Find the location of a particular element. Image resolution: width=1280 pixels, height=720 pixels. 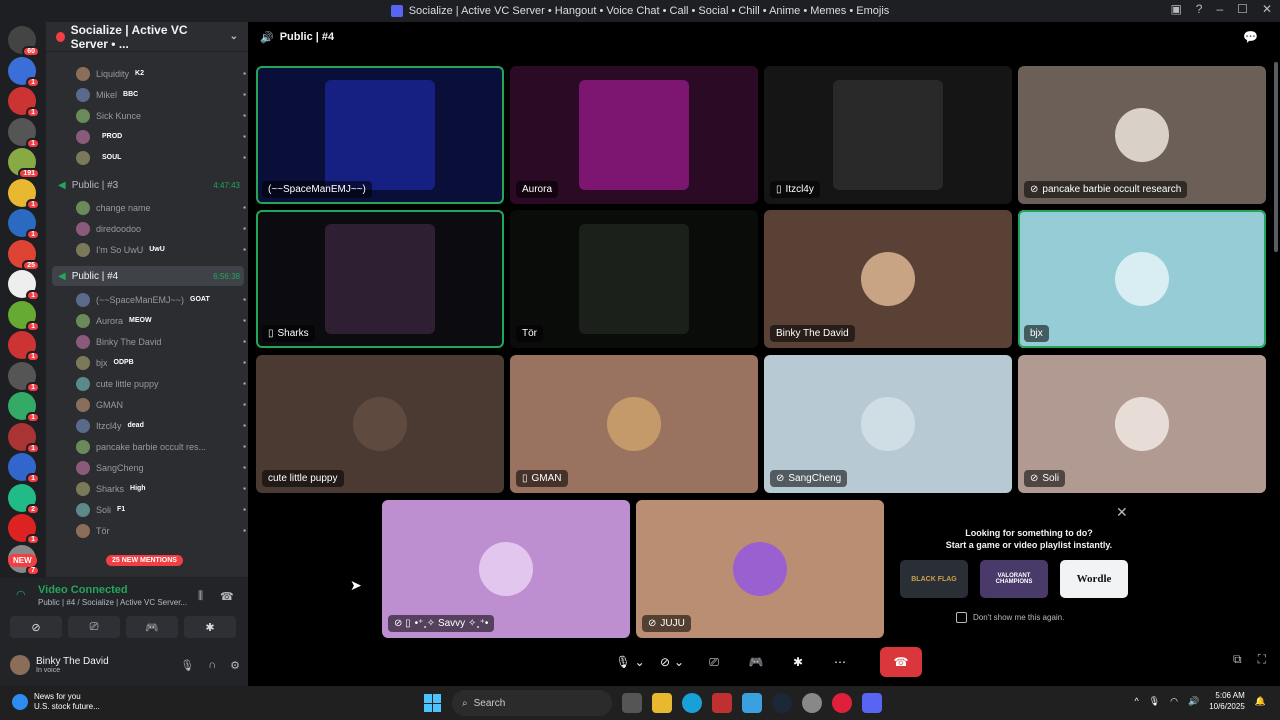

notification-icon: 🔔 is located at coordinates (1260, 701).